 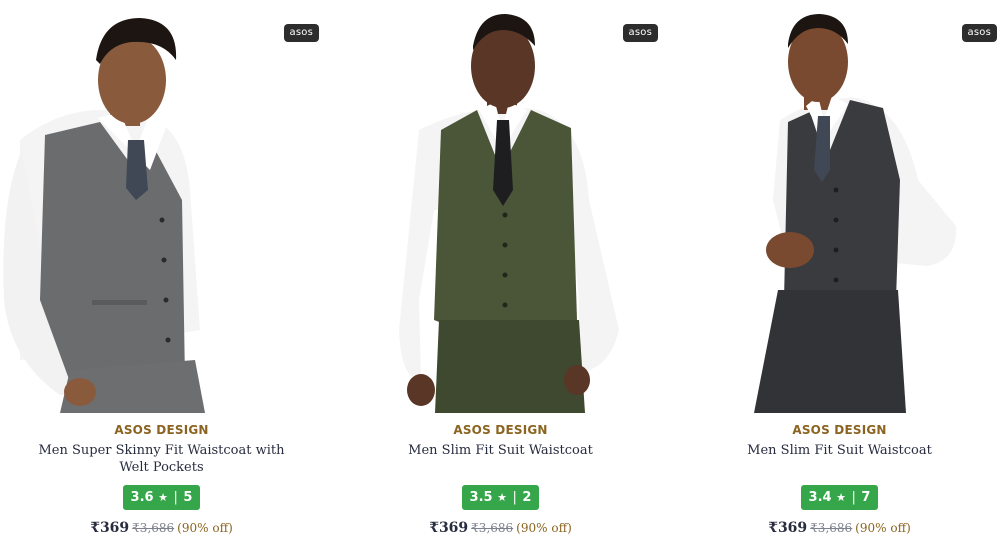 What do you see at coordinates (866, 497) in the screenshot?
I see `rating-count: 7` at bounding box center [866, 497].